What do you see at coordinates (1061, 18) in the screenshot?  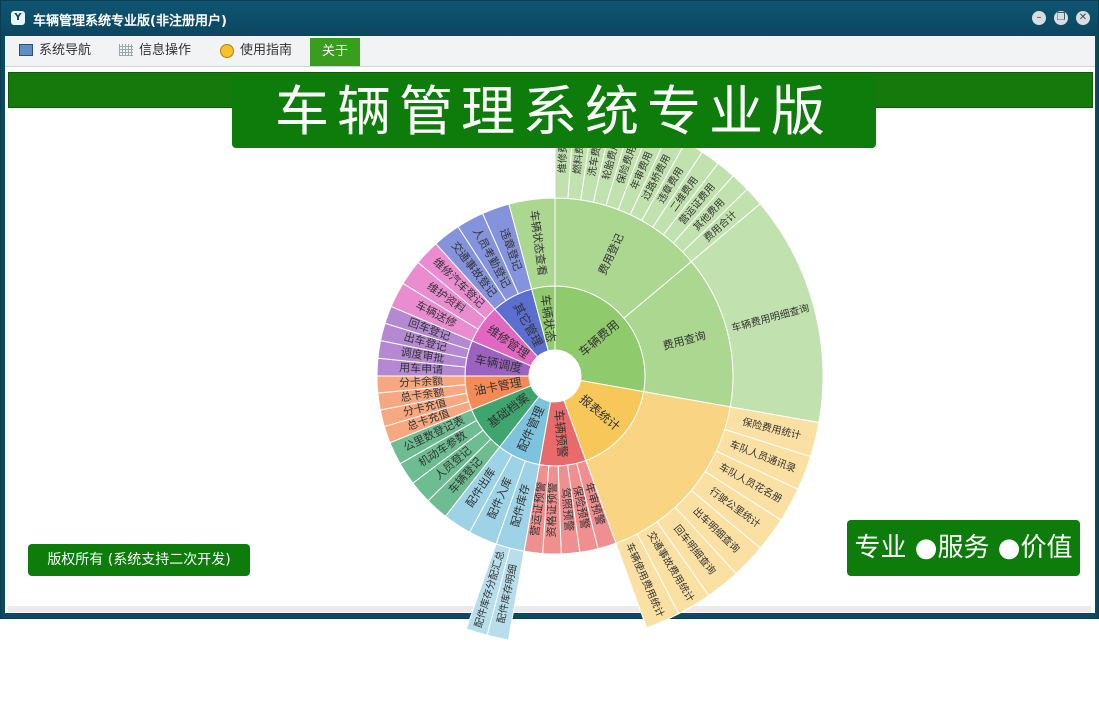 I see `restore-icon: ❐` at bounding box center [1061, 18].